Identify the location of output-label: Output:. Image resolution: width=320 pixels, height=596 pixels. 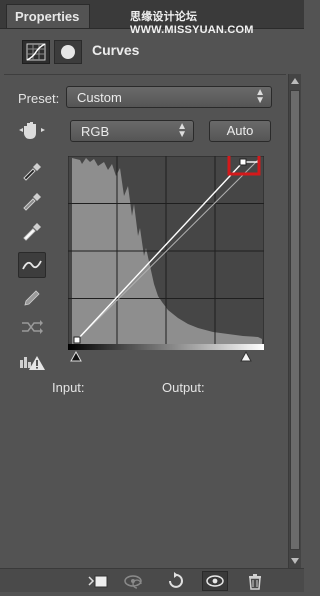
(183, 387).